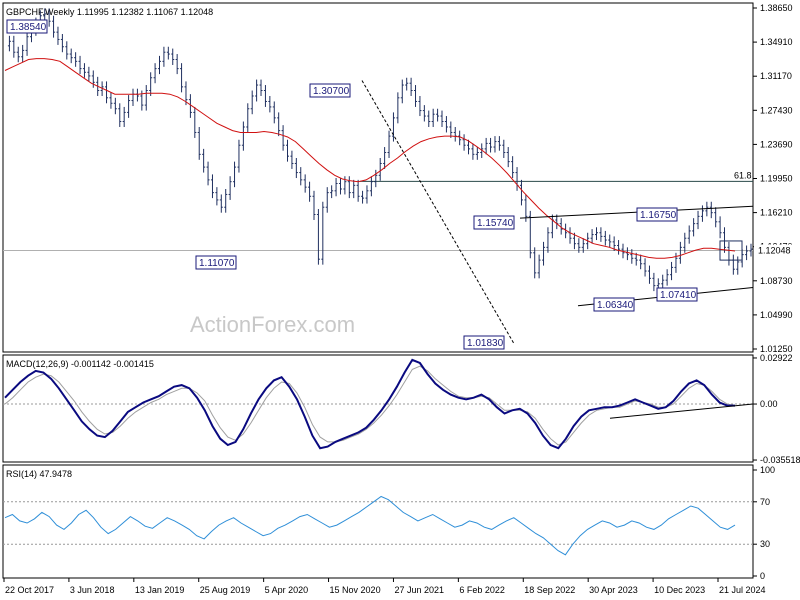 The image size is (800, 600). Describe the element at coordinates (29, 590) in the screenshot. I see `x-tick-label: 22 Oct 2017` at that location.